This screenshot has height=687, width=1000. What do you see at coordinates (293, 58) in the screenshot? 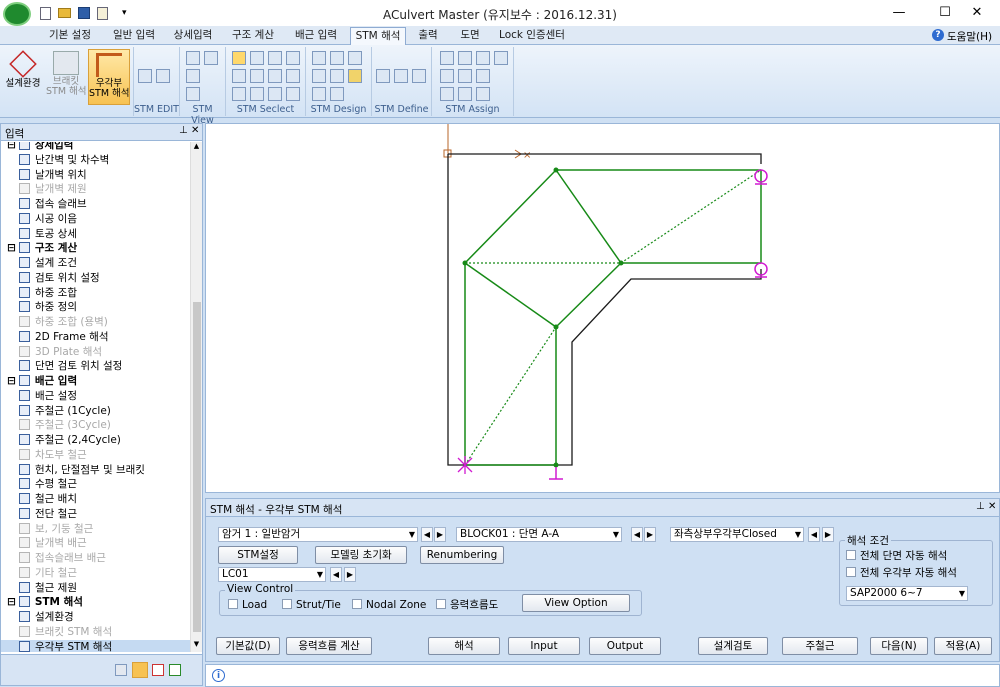
I see `select-tie-icon` at bounding box center [293, 58].